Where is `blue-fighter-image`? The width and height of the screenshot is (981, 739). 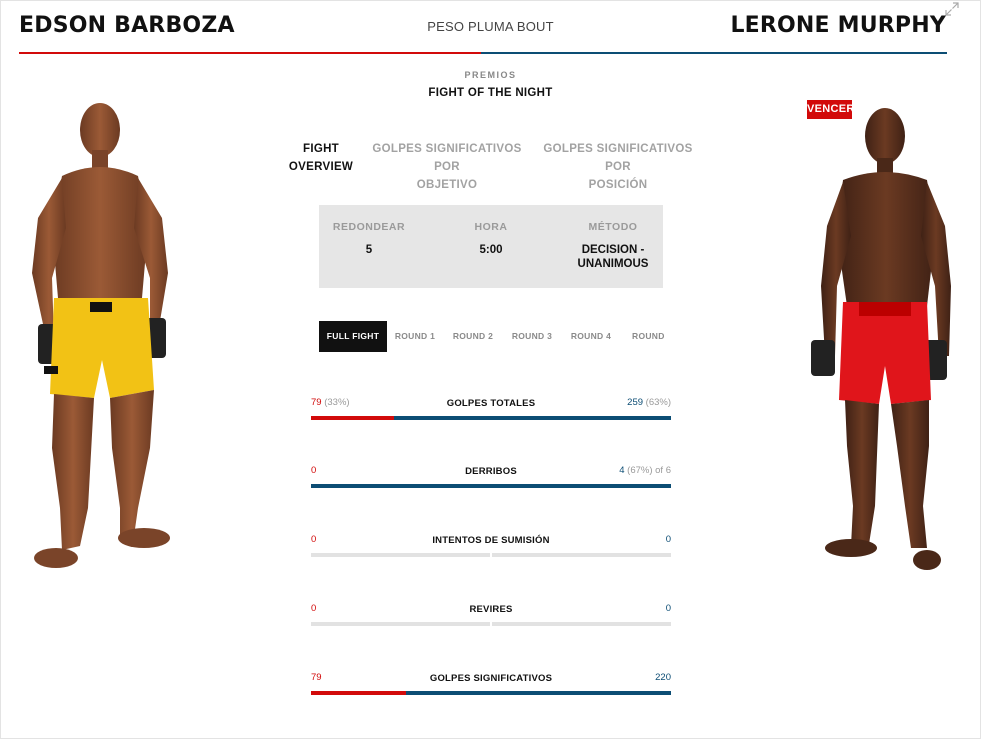 blue-fighter-image is located at coordinates (881, 339).